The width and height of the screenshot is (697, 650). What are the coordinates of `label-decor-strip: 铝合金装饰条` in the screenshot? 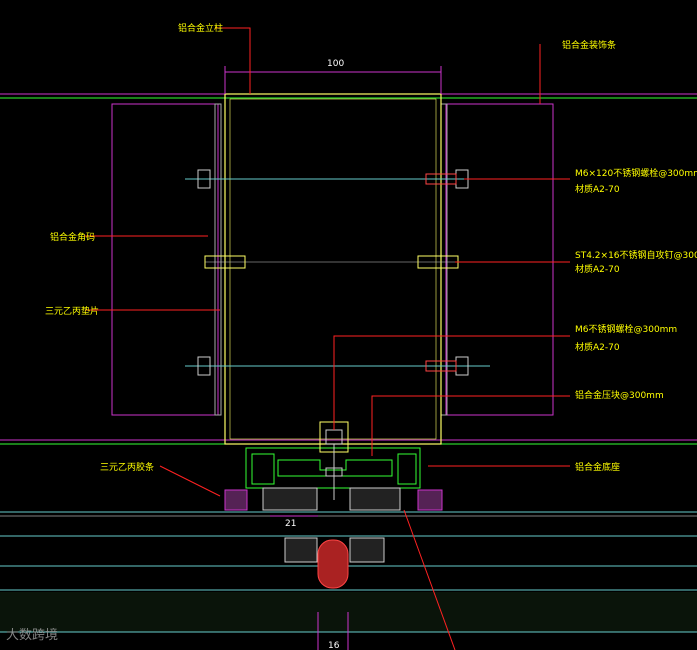 It's located at (589, 45).